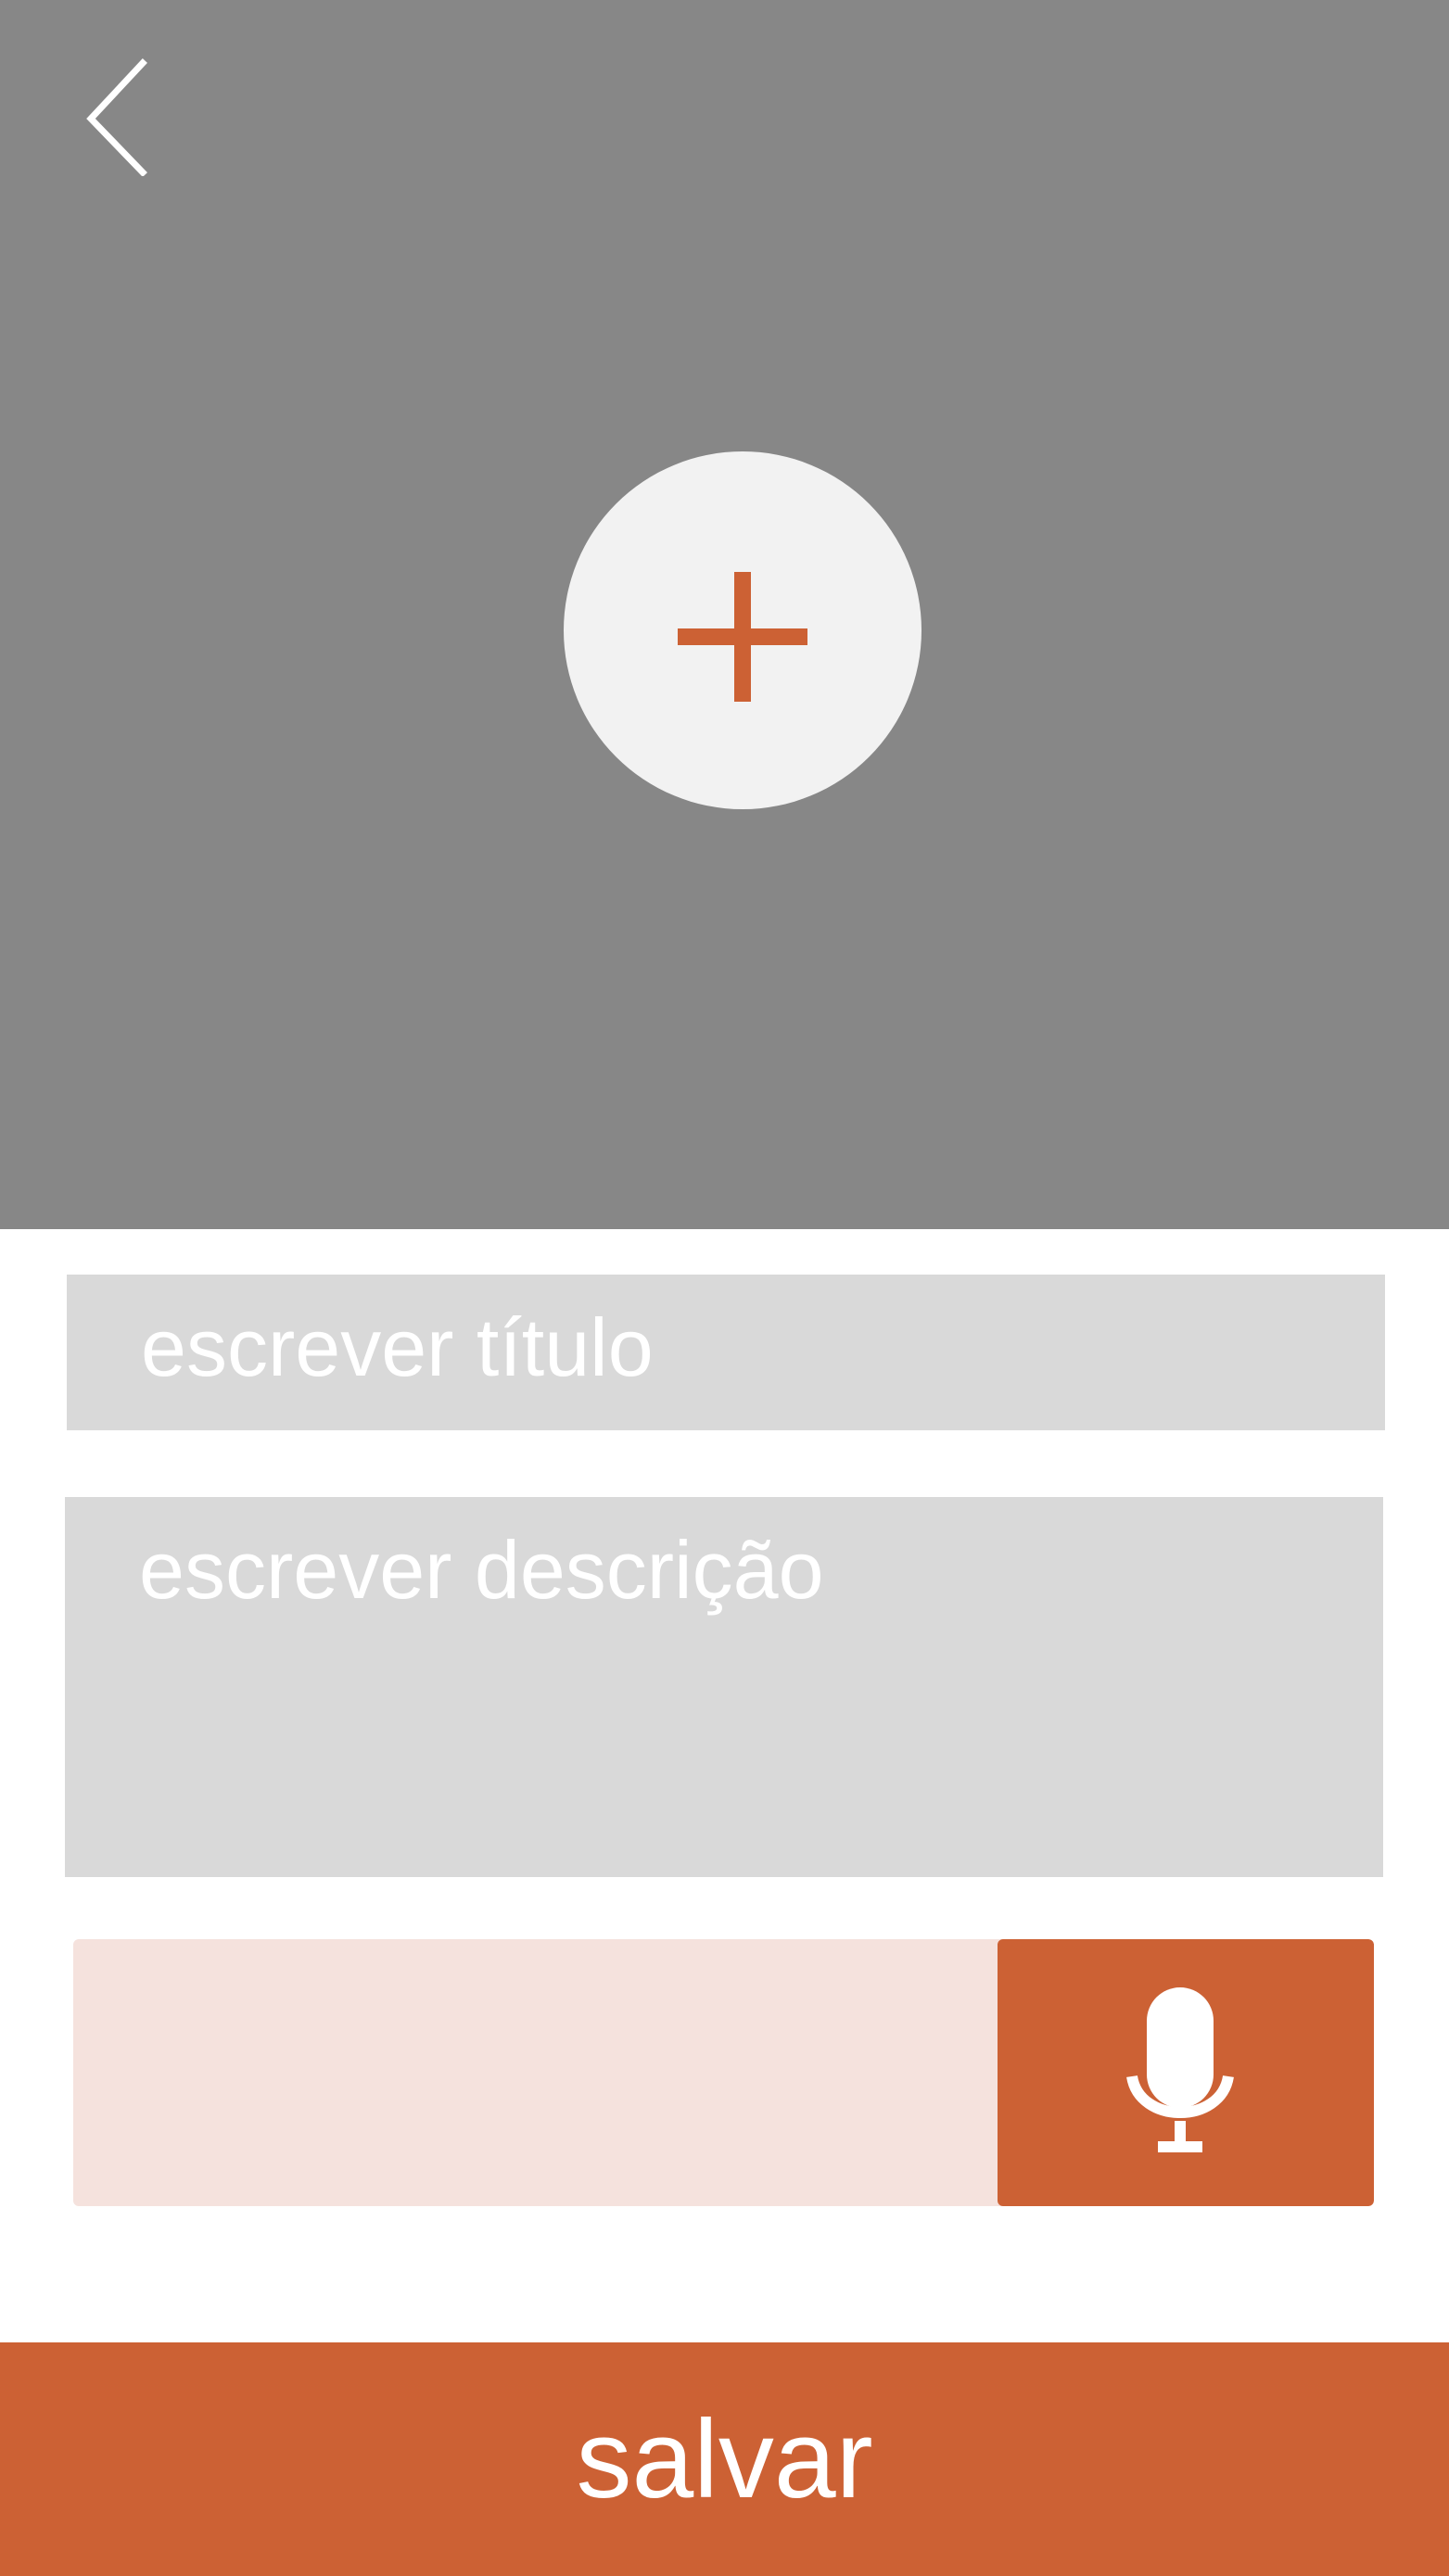 This screenshot has width=1449, height=2576. What do you see at coordinates (742, 637) in the screenshot?
I see `plus-icon` at bounding box center [742, 637].